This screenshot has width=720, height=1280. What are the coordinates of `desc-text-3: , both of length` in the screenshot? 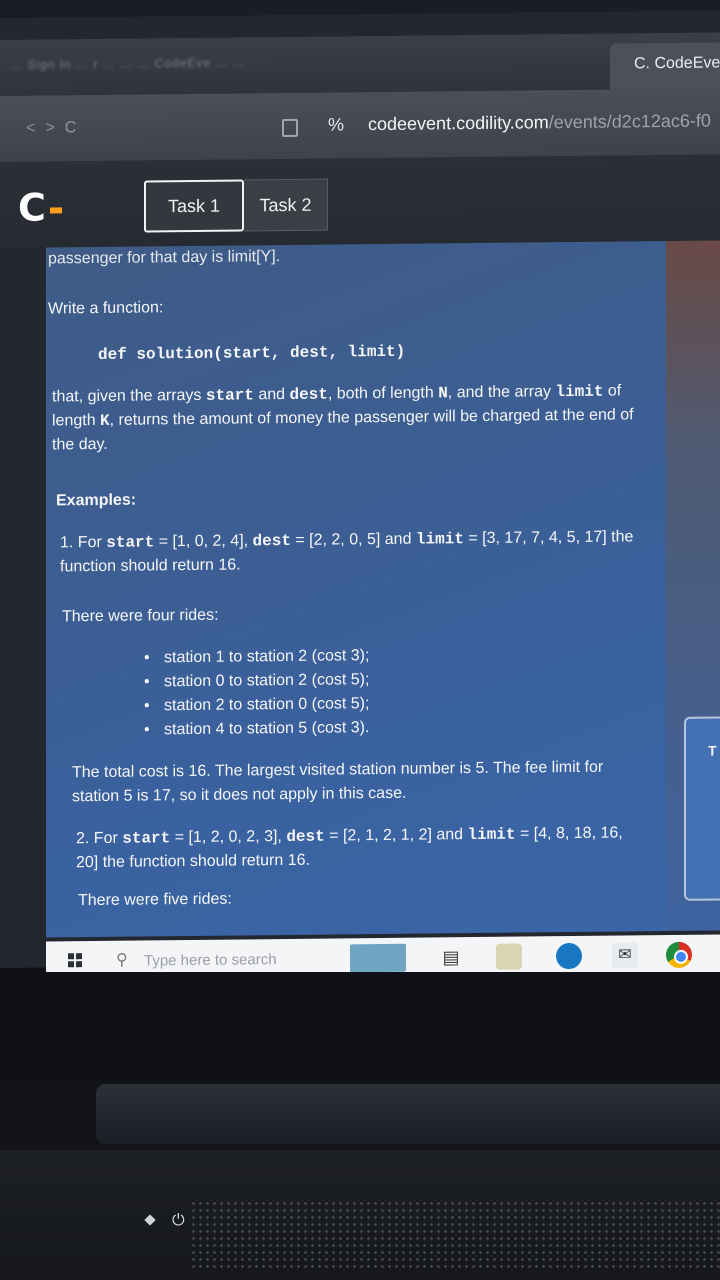 It's located at (383, 393).